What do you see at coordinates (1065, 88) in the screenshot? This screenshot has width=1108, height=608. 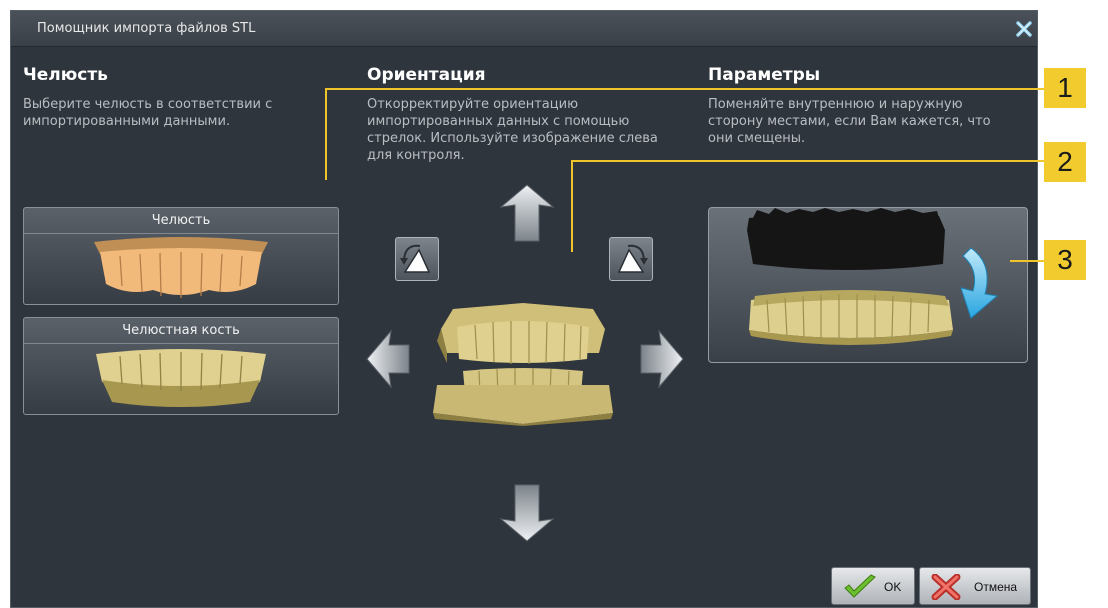 I see `callout-1: 1` at bounding box center [1065, 88].